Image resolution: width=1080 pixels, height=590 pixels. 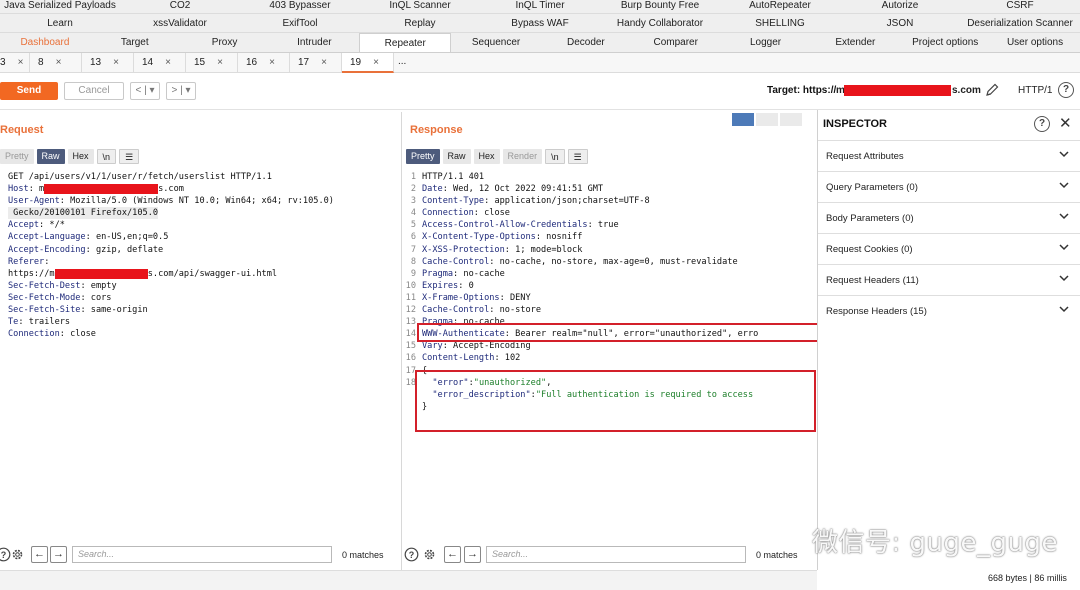 What do you see at coordinates (108, 63) in the screenshot?
I see `repeater-tab: 13 ×` at bounding box center [108, 63].